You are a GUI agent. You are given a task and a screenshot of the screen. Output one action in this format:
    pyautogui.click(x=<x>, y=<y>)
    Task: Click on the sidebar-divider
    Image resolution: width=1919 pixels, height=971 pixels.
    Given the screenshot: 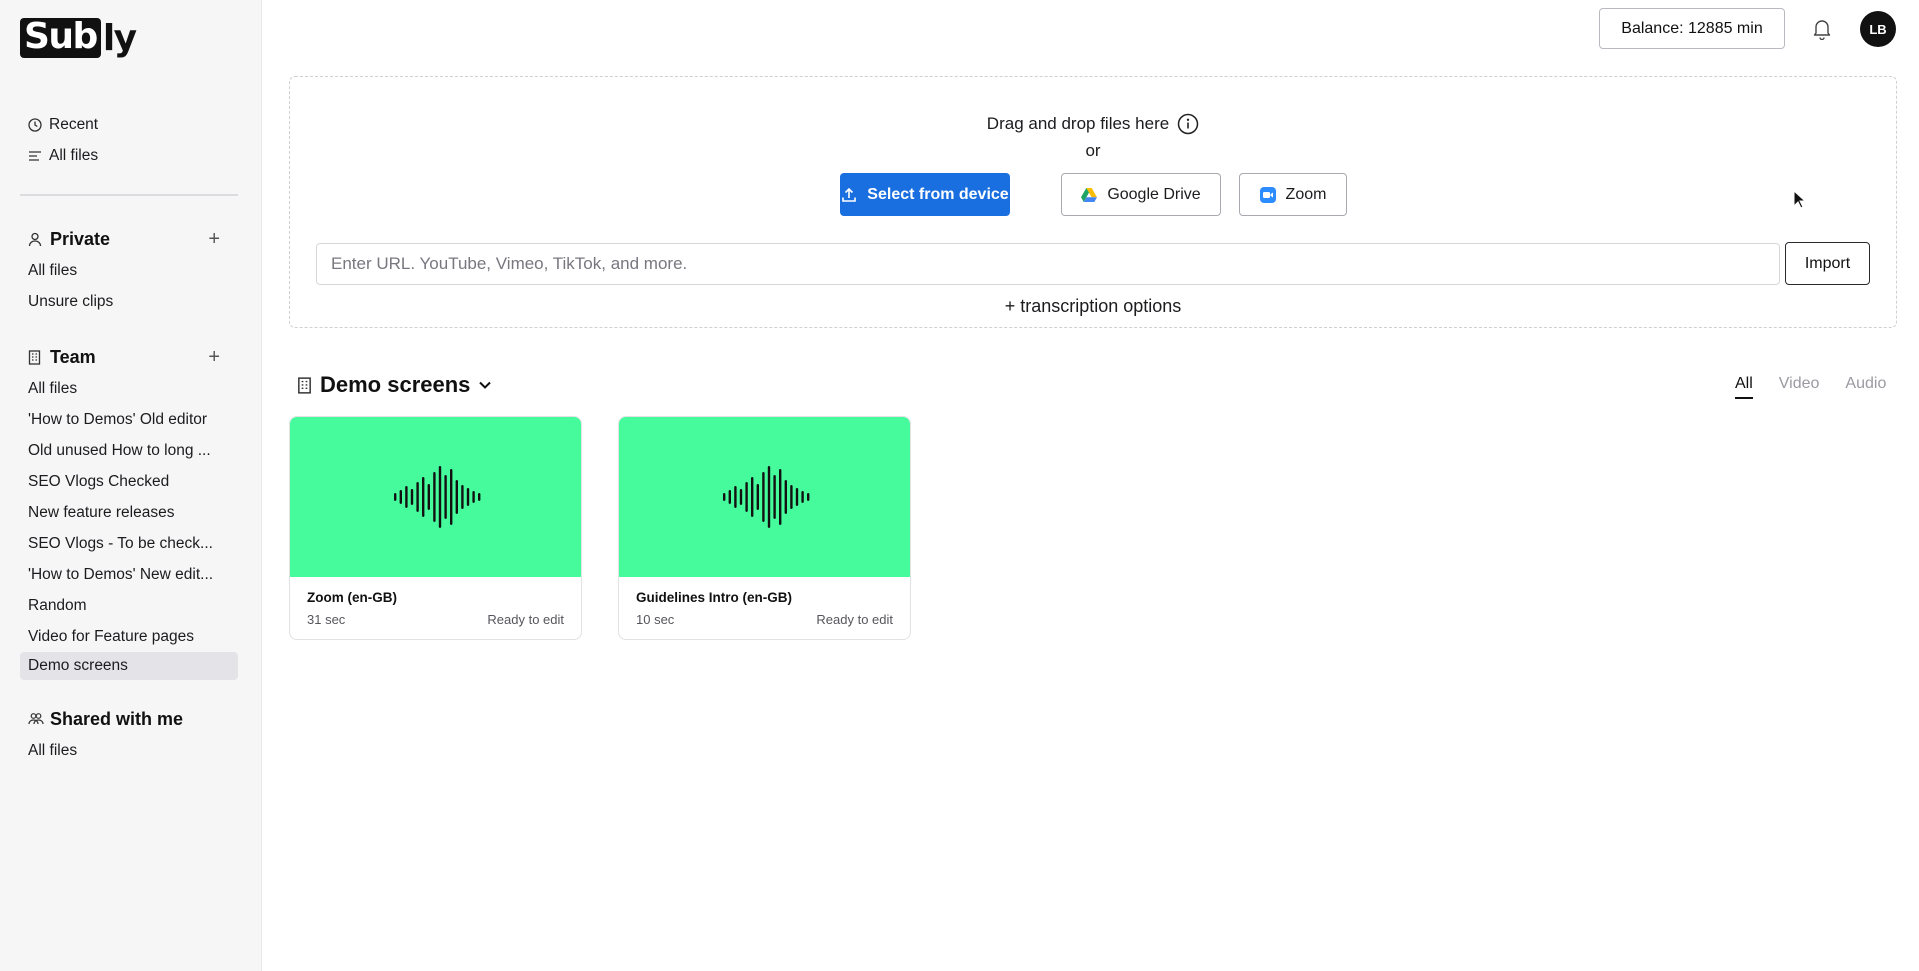 What is the action you would take?
    pyautogui.click(x=129, y=195)
    